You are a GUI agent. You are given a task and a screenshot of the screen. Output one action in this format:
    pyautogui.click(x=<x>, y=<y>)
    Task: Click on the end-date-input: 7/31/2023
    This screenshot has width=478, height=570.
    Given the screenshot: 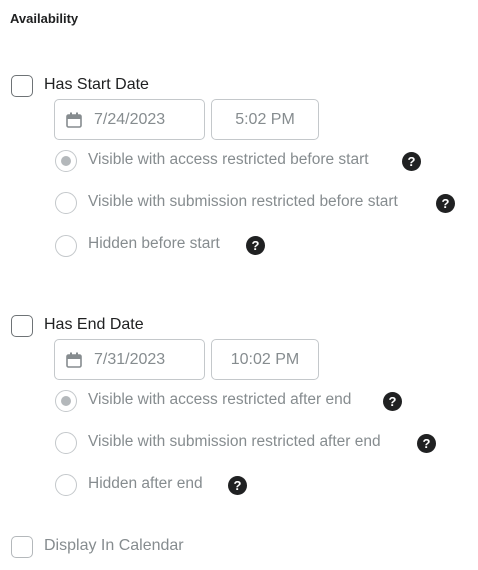 What is the action you would take?
    pyautogui.click(x=129, y=359)
    